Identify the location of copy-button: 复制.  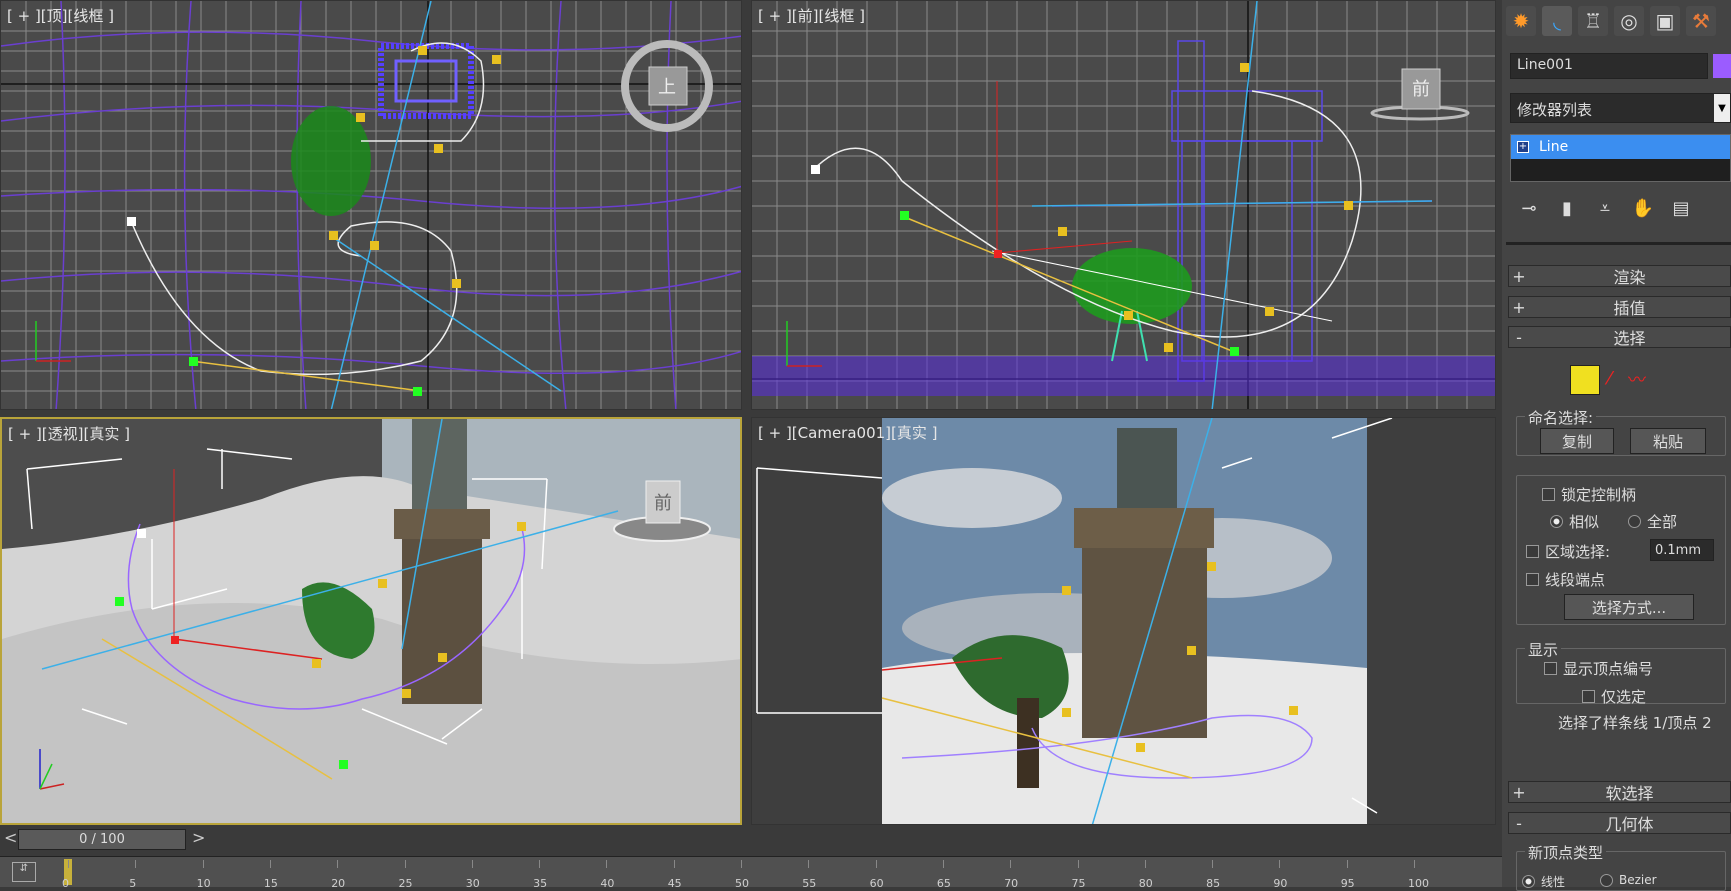
(1577, 441).